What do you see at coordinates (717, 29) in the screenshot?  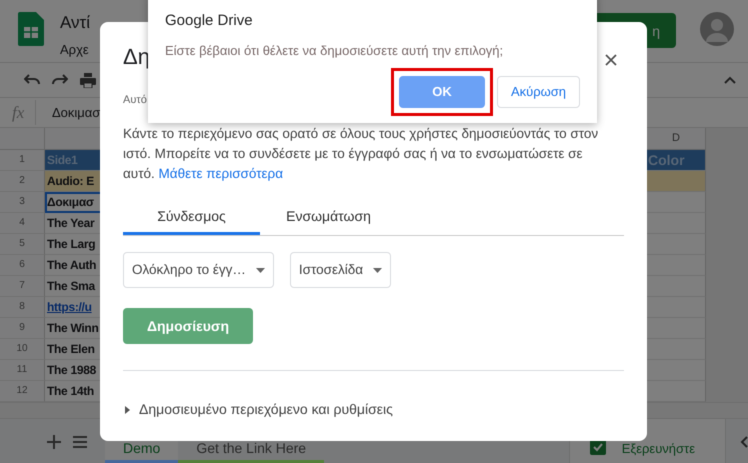 I see `avatar` at bounding box center [717, 29].